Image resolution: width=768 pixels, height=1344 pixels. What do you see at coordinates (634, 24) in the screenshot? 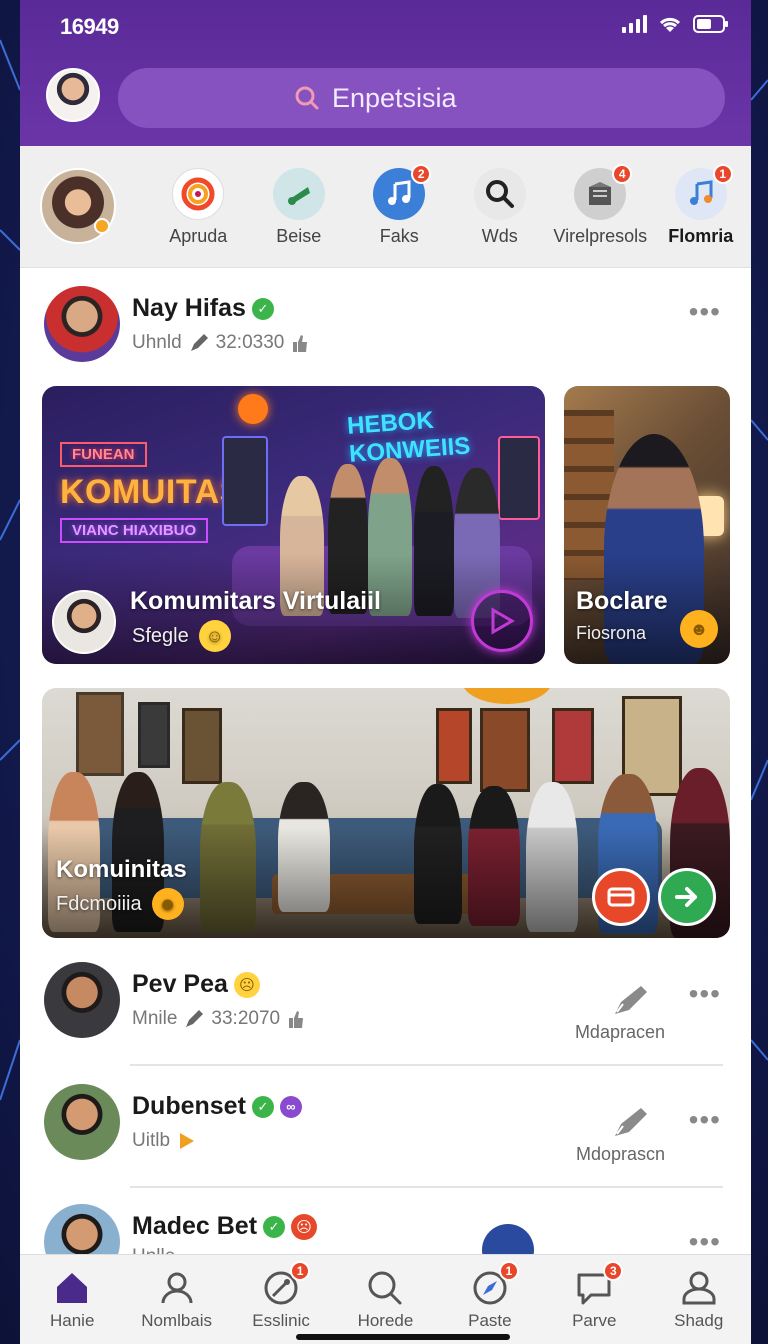
I see `signal-icon` at bounding box center [634, 24].